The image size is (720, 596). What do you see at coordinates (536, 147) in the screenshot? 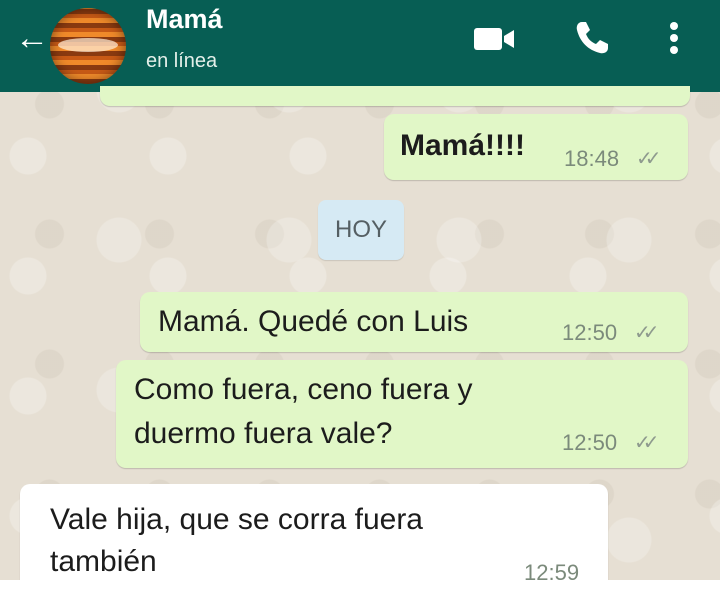
I see `message-bubble-outgoing: Mamá!!!! 18:48 ✓✓` at bounding box center [536, 147].